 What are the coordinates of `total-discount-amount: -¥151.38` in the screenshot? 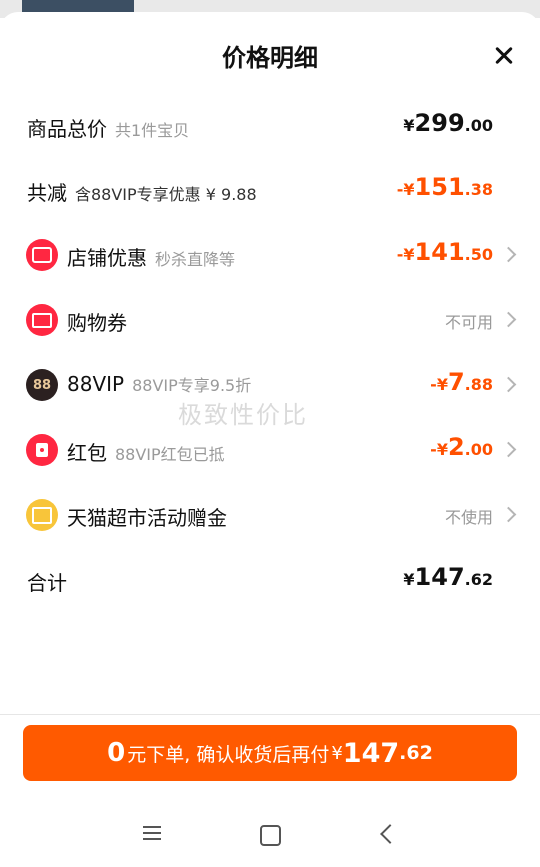 It's located at (444, 187).